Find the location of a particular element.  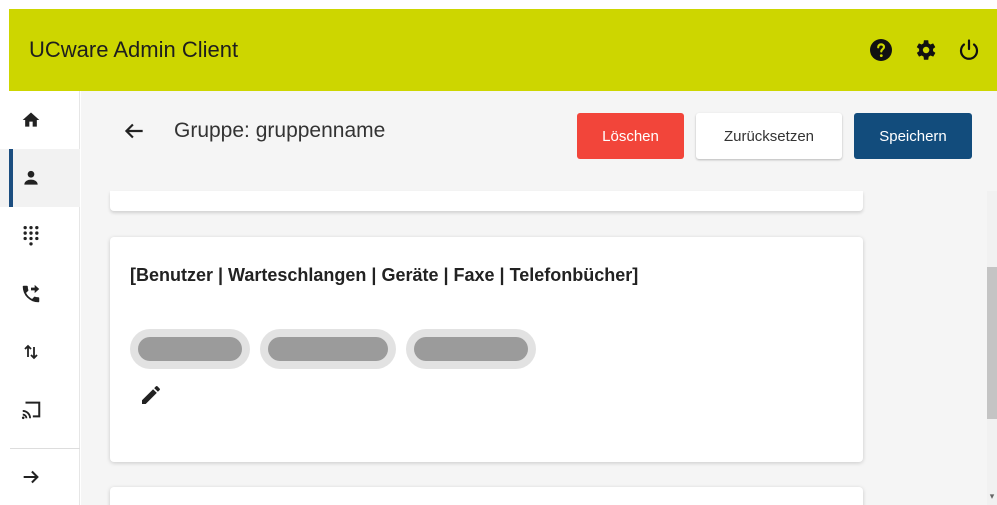

sort-arrows-icon is located at coordinates (31, 352).